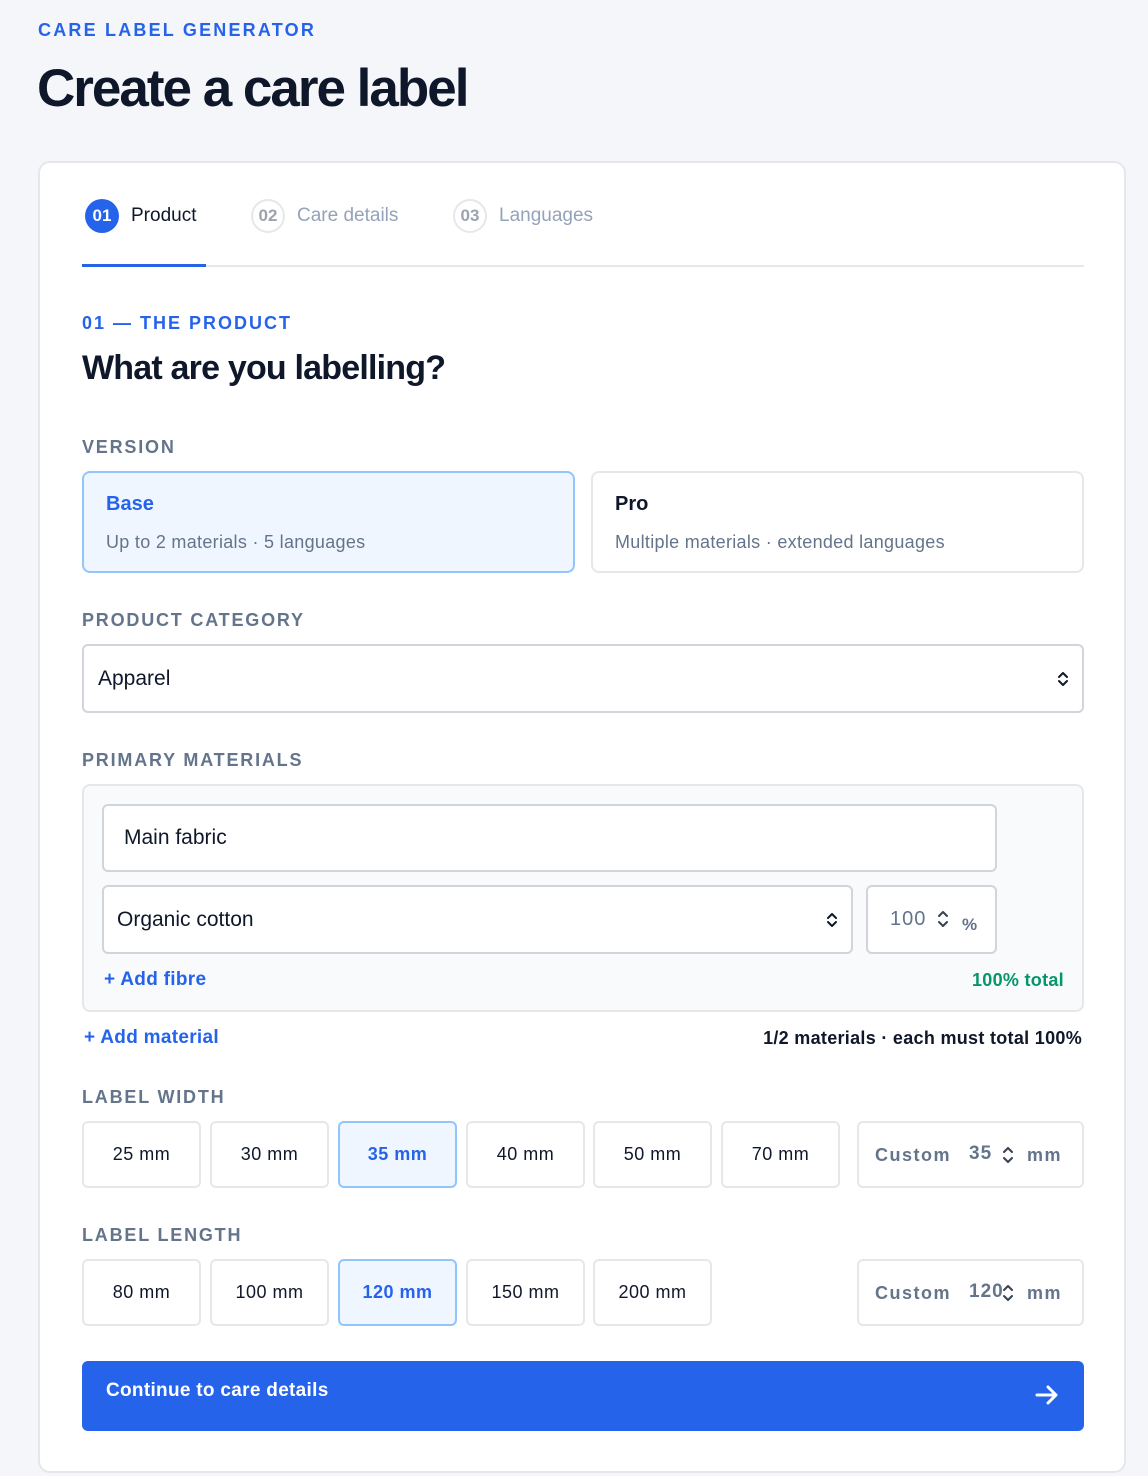  Describe the element at coordinates (908, 919) in the screenshot. I see `percent-value: 100` at that location.